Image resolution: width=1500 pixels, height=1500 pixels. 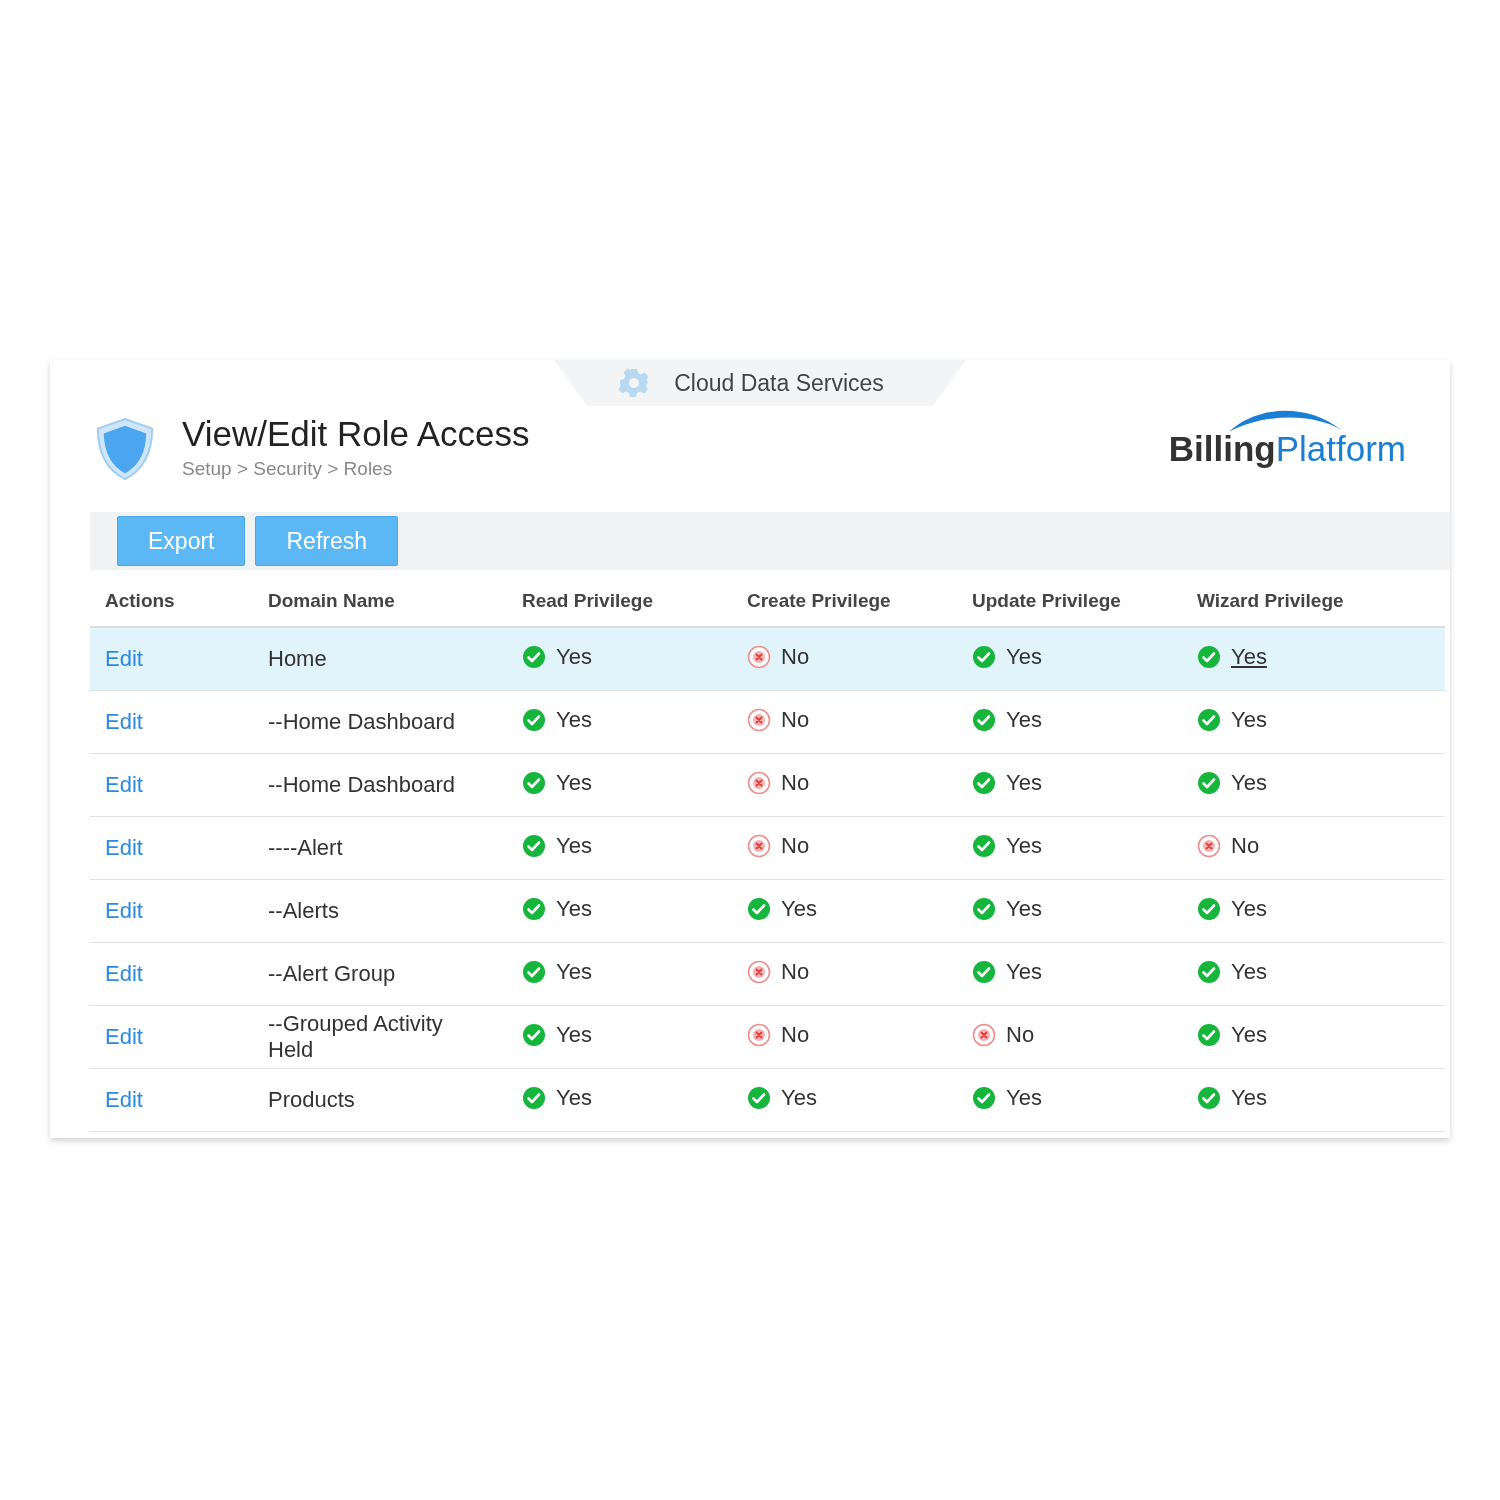 I want to click on toolbar-button: Refresh, so click(x=327, y=541).